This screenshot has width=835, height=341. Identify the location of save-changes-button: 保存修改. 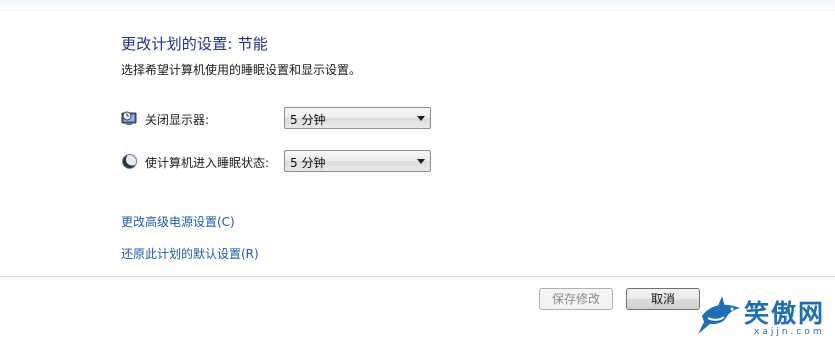
(576, 299).